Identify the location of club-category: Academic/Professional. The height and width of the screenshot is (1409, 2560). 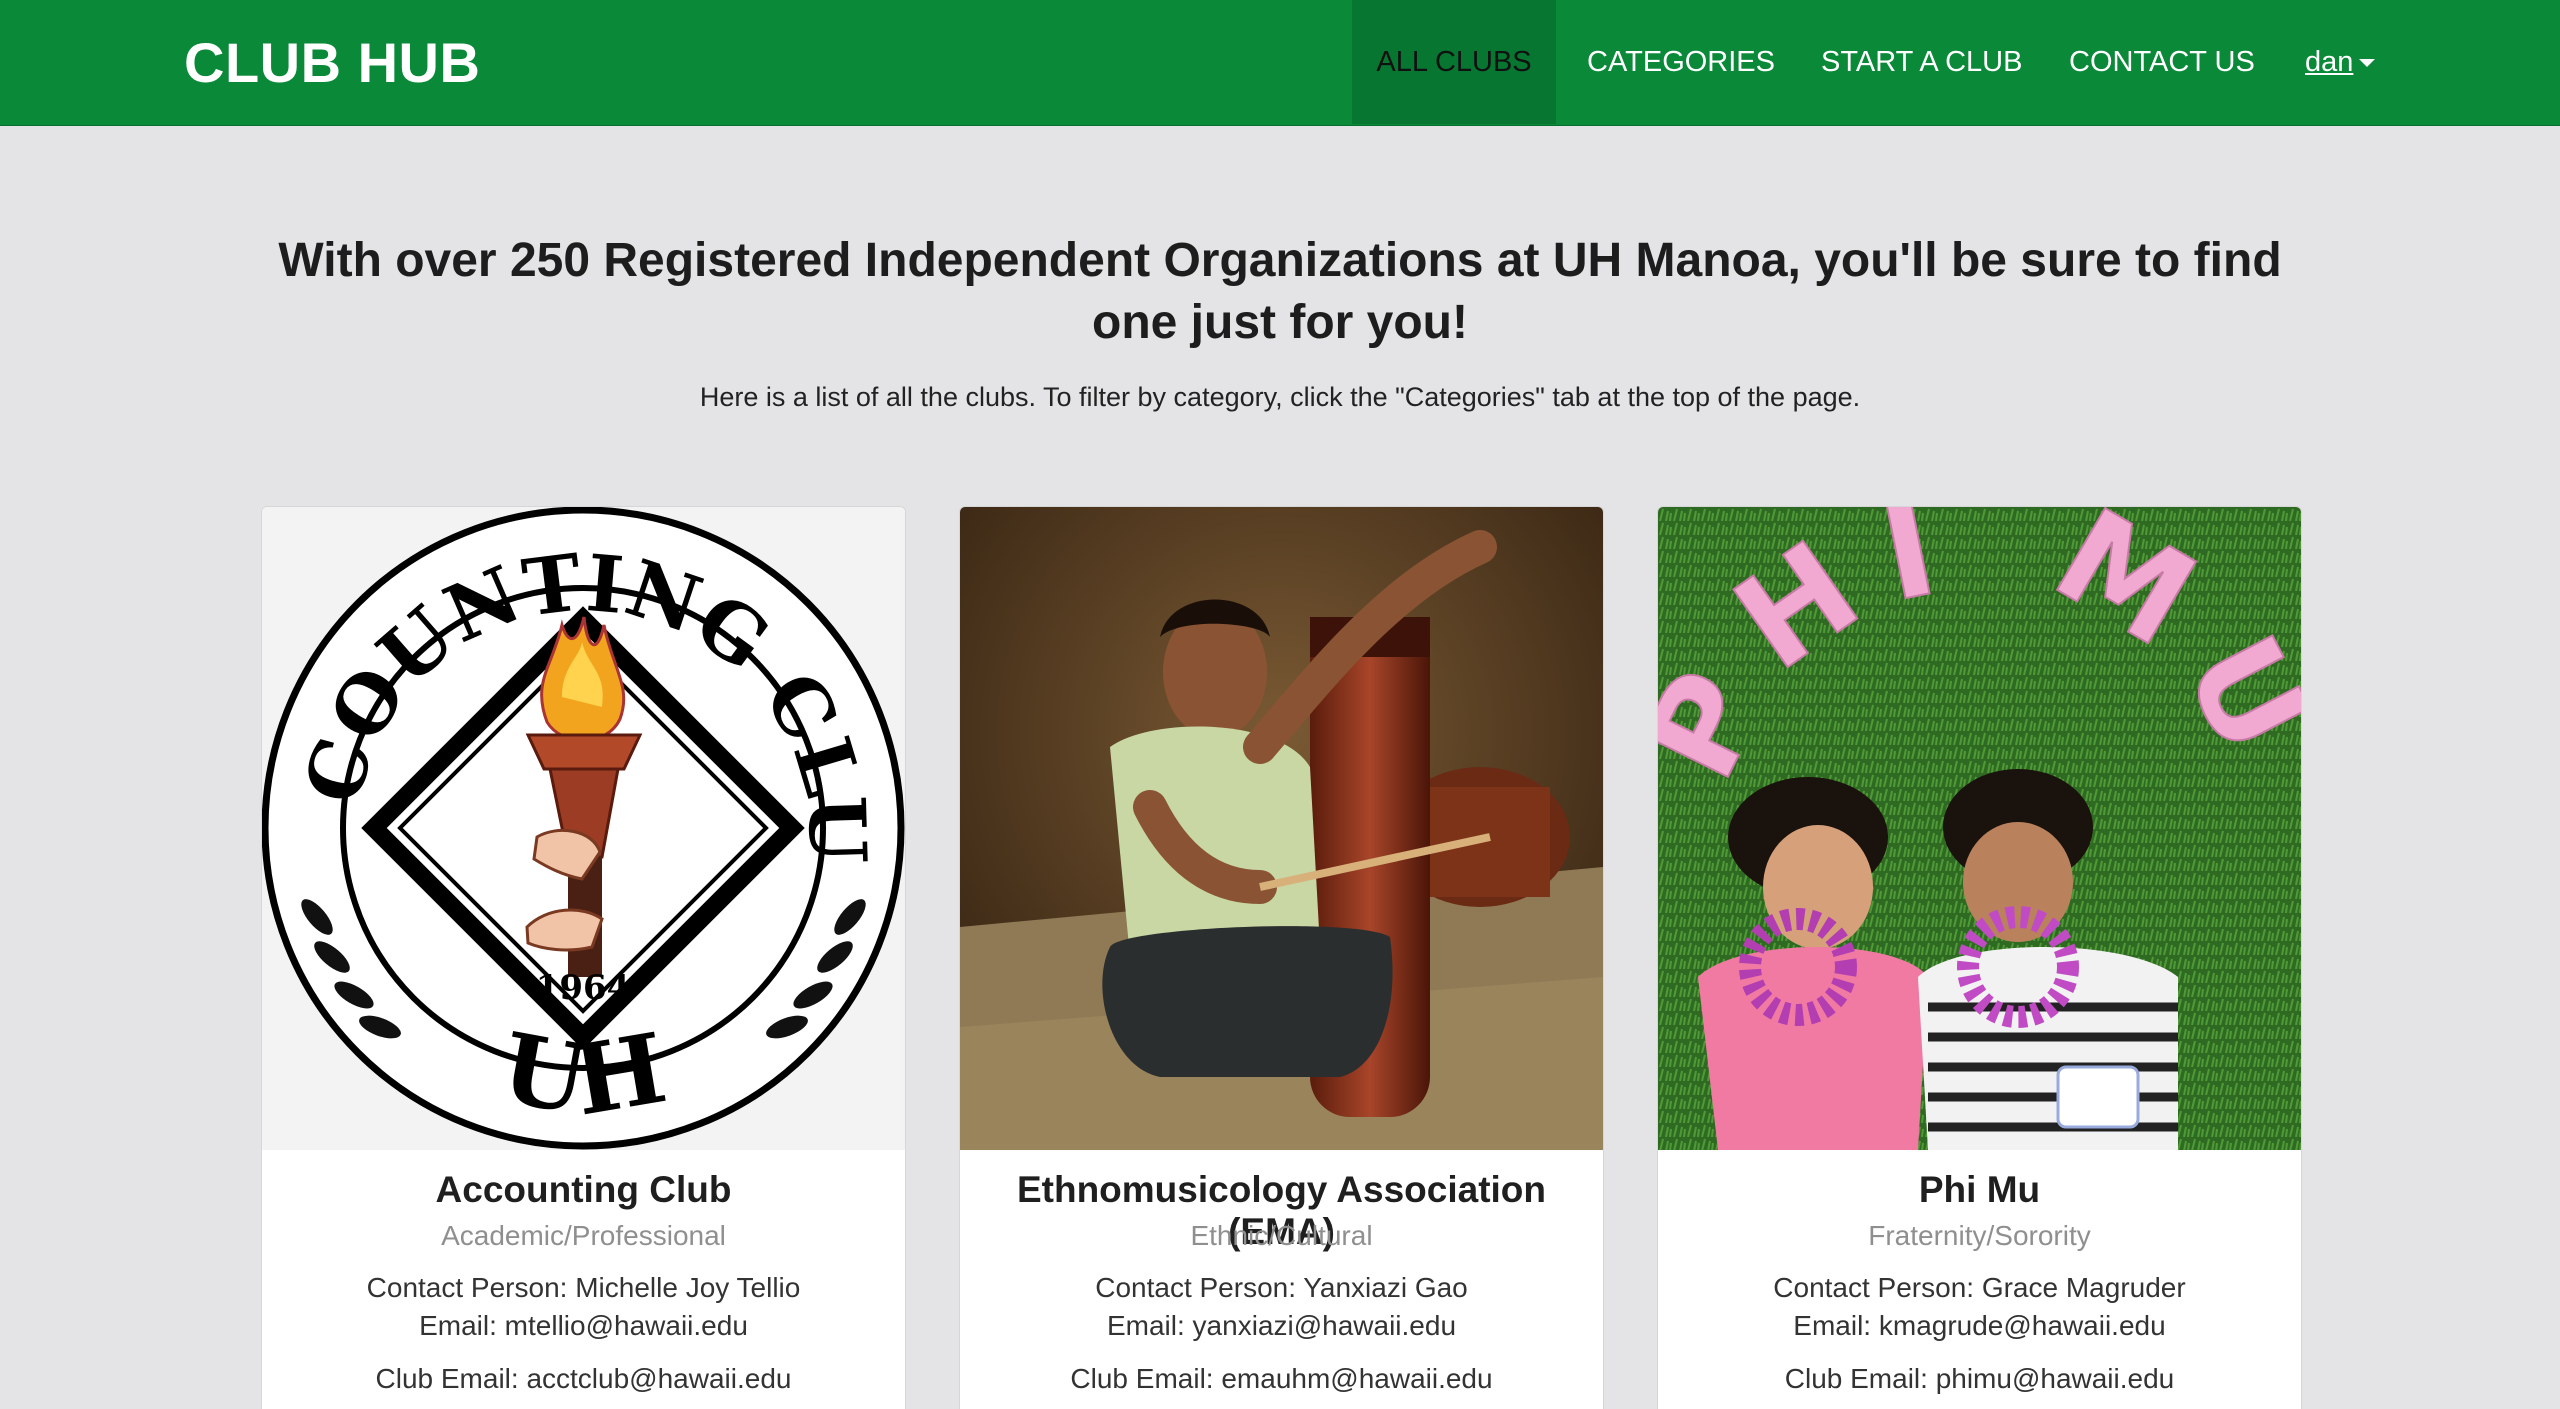
(583, 1235).